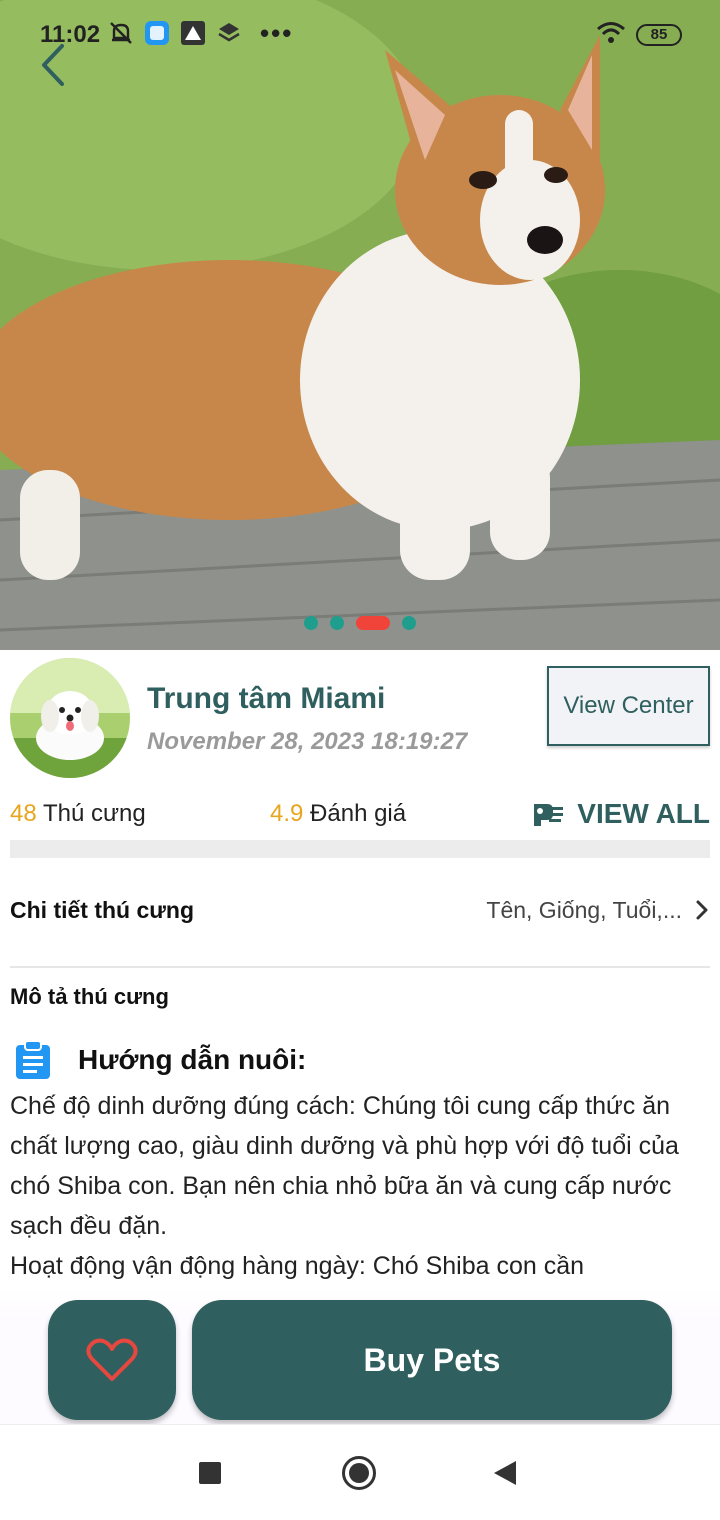 The width and height of the screenshot is (720, 1520). What do you see at coordinates (643, 813) in the screenshot?
I see `view-all-label: VIEW ALL` at bounding box center [643, 813].